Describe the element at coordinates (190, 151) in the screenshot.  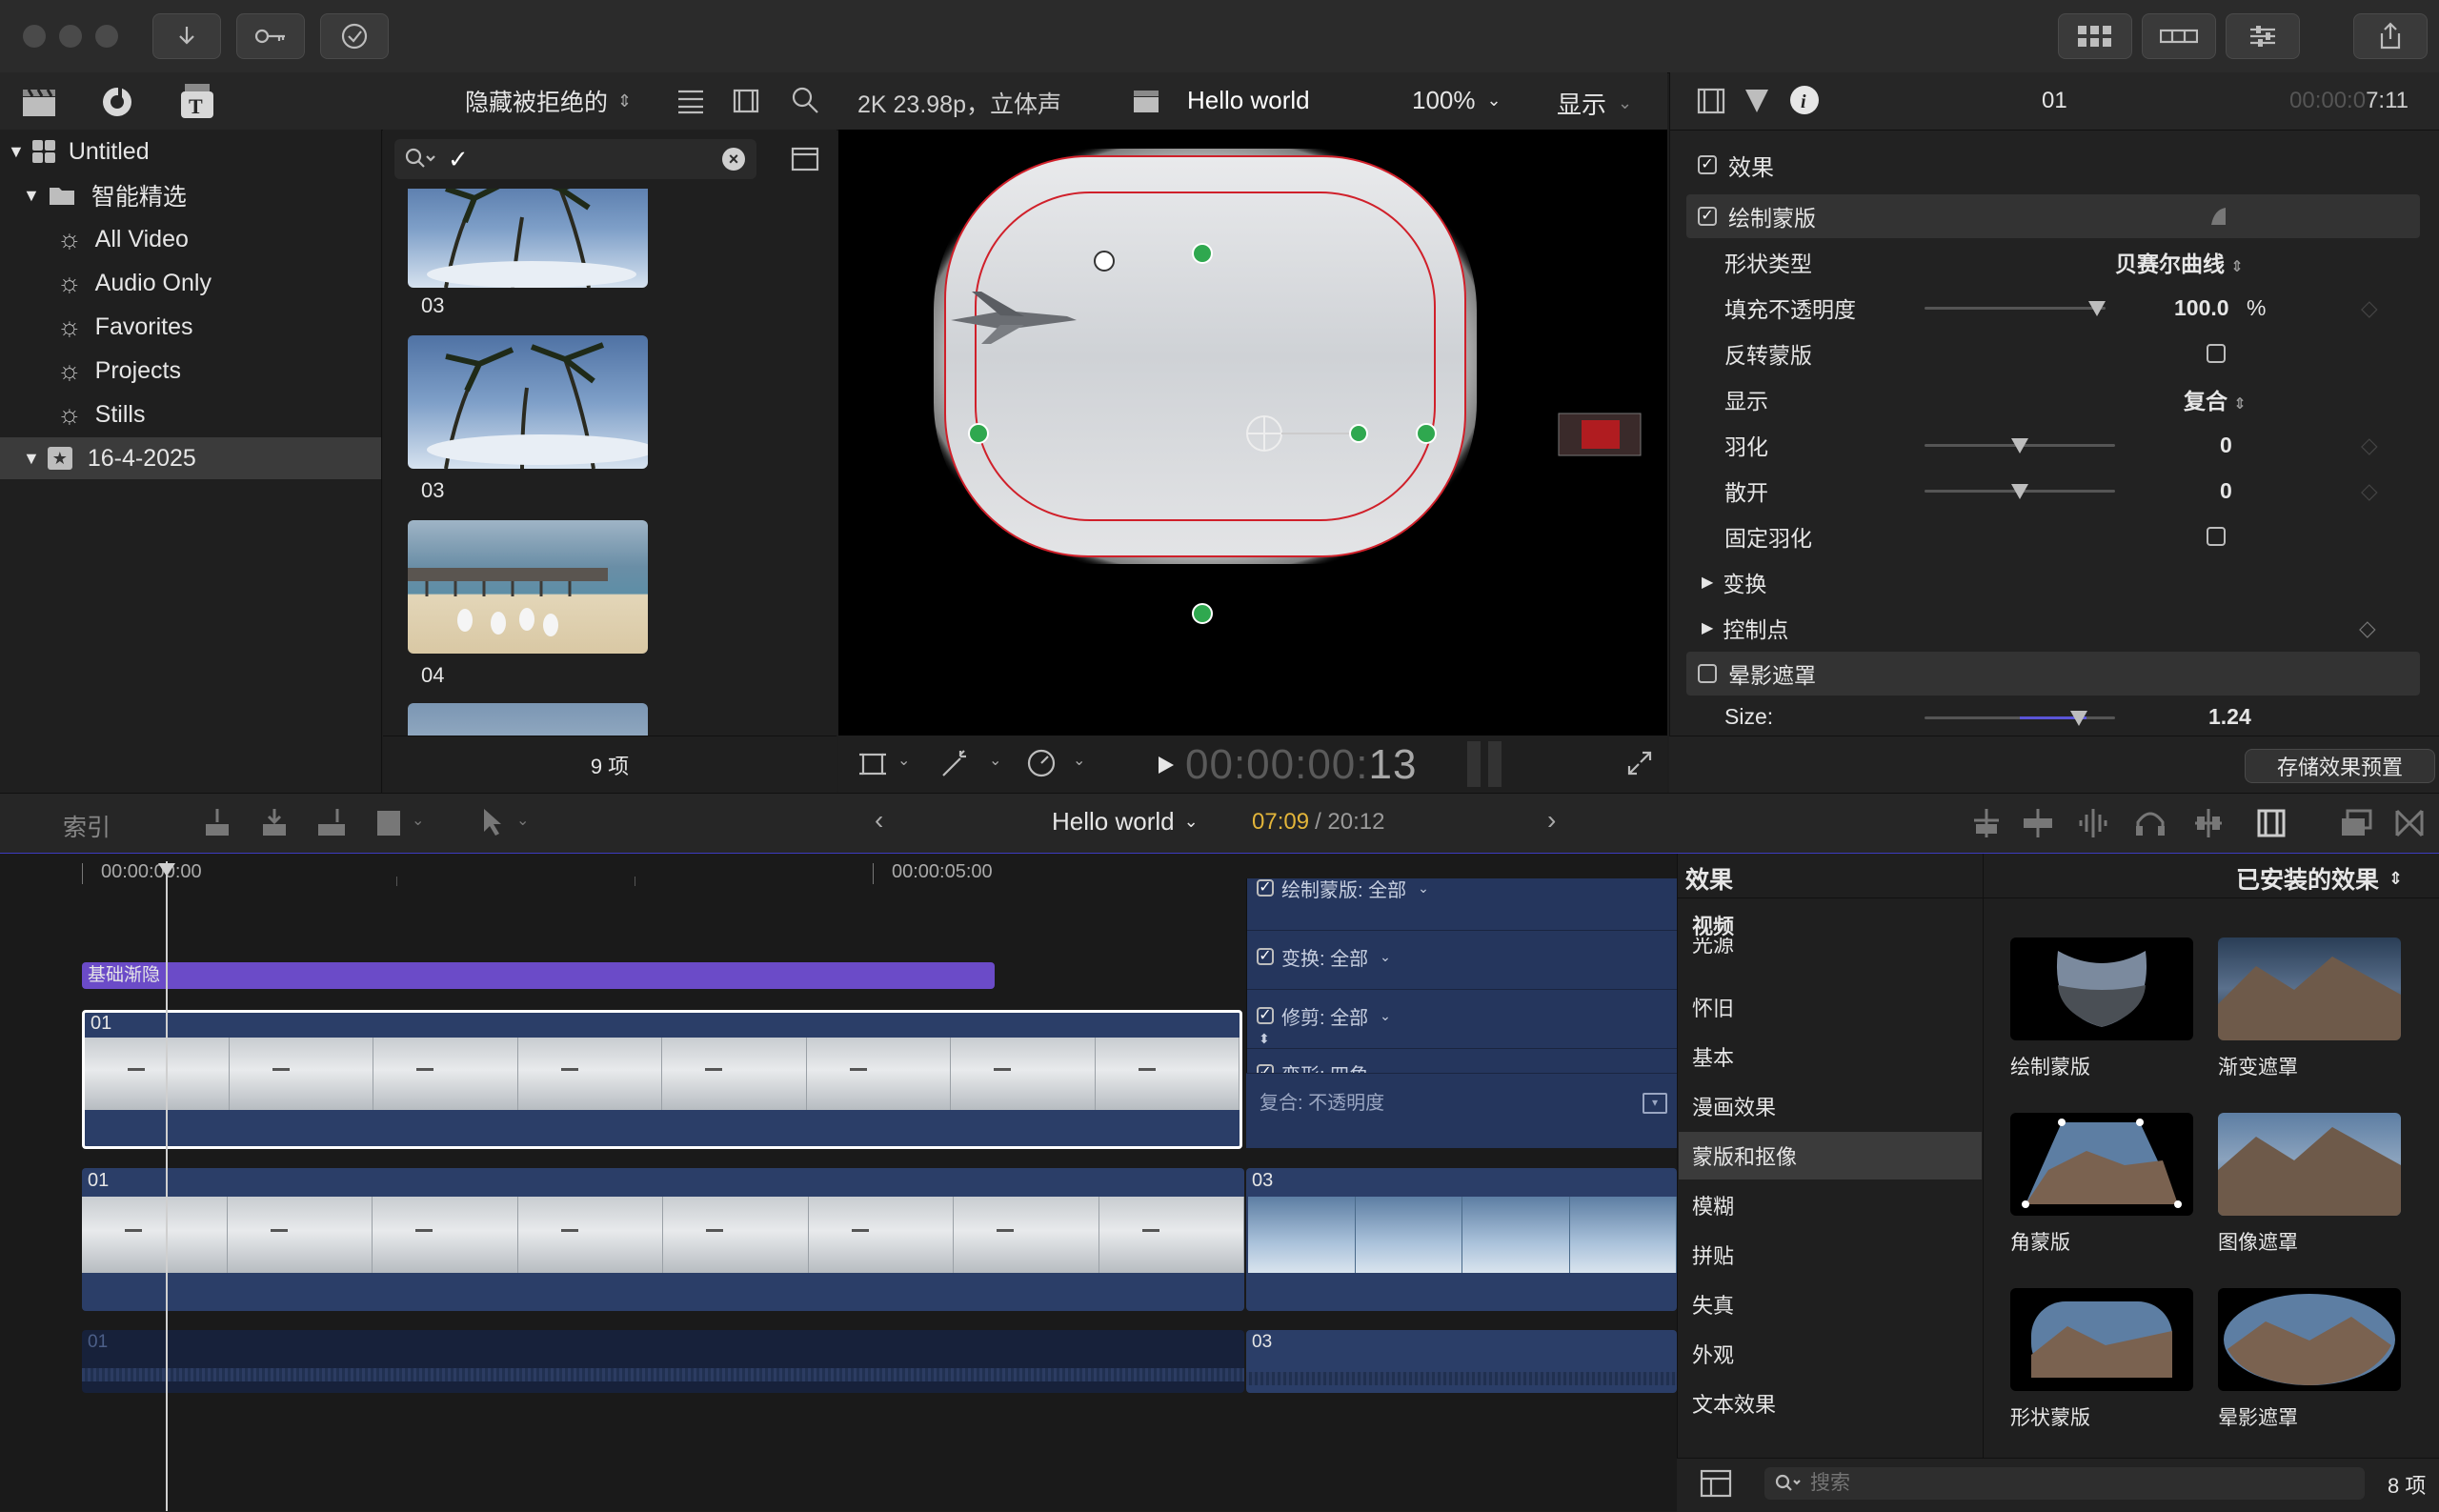
I see `library-root: ▼ Untitled` at that location.